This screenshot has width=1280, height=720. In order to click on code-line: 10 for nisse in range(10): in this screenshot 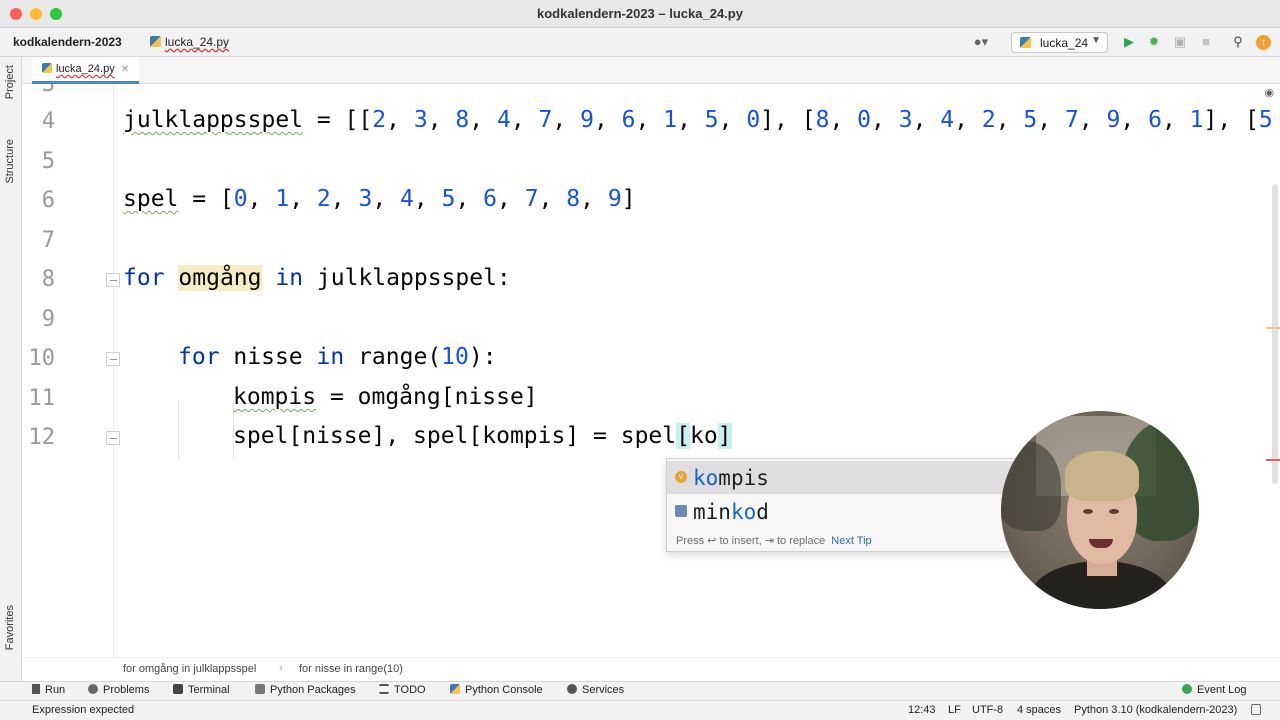, I will do `click(651, 360)`.